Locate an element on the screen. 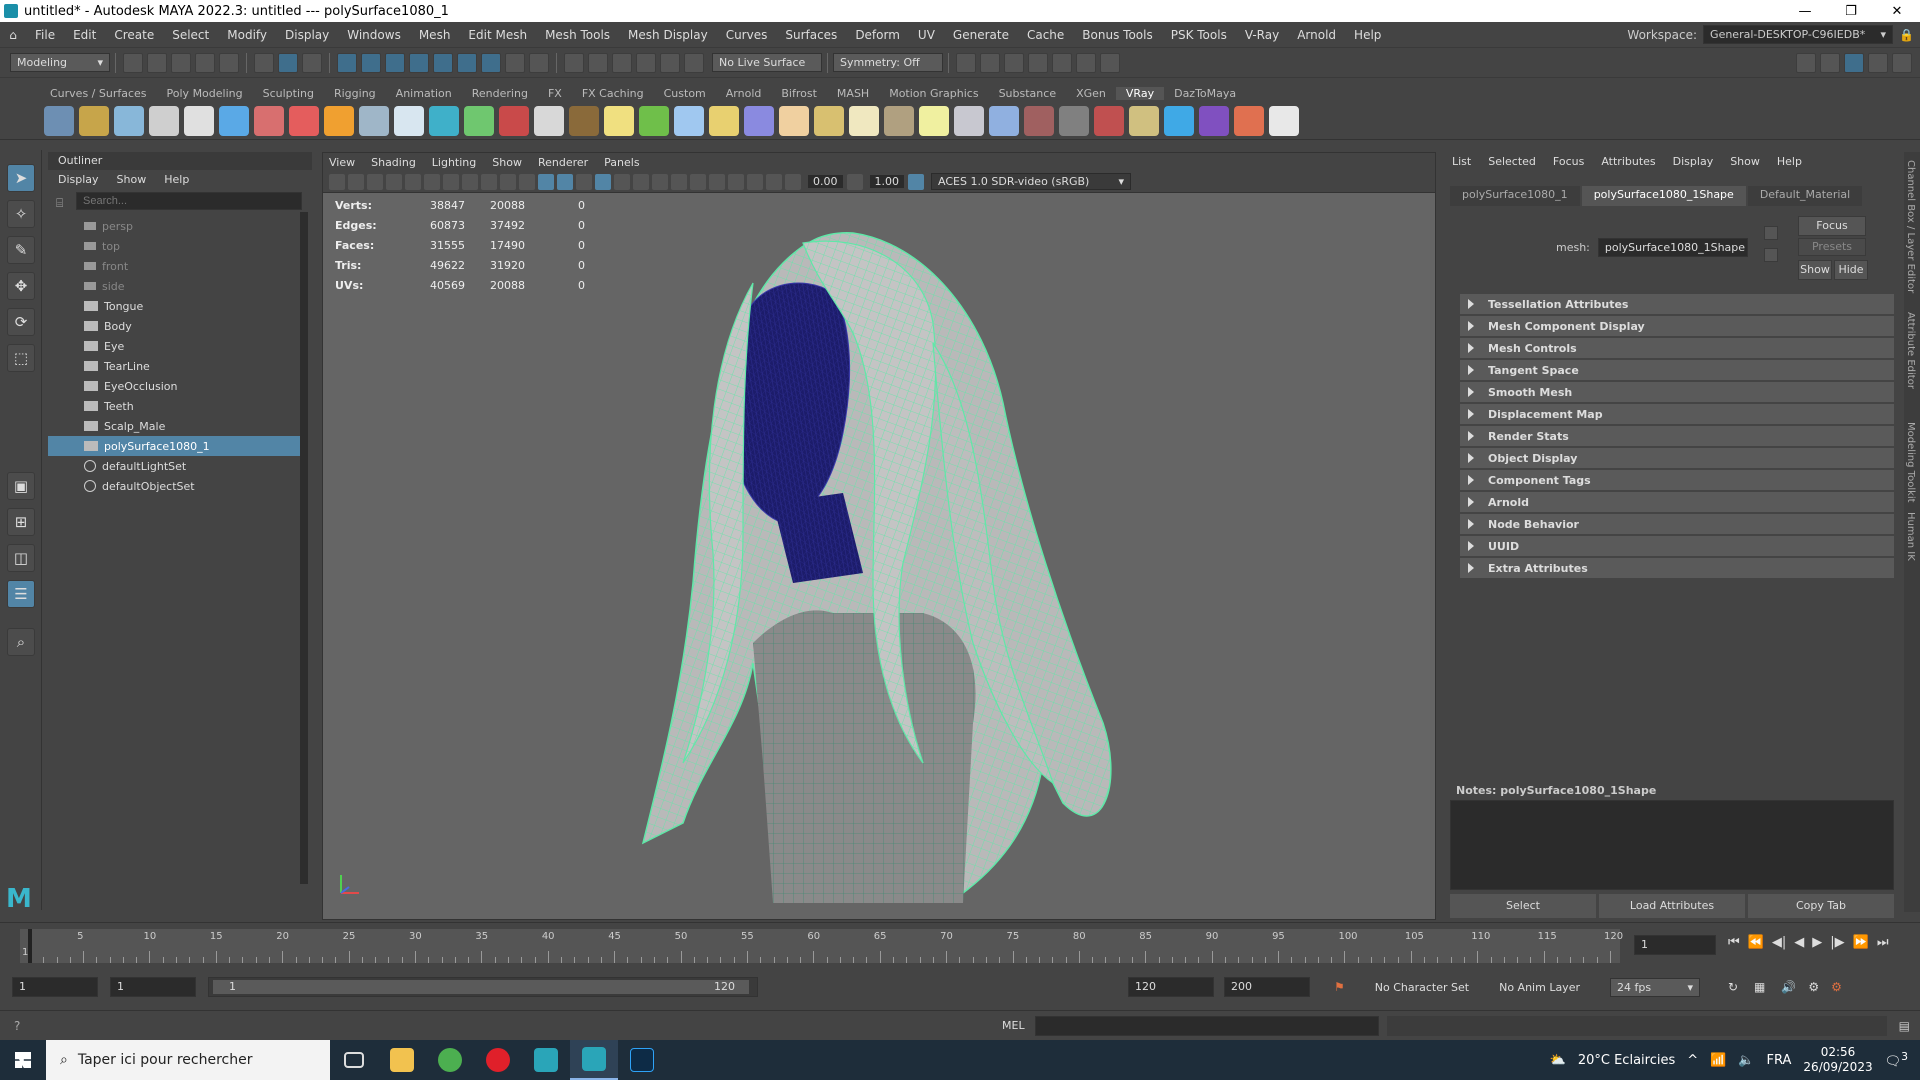 Image resolution: width=1920 pixels, height=1080 pixels. select-button: Select is located at coordinates (1523, 906).